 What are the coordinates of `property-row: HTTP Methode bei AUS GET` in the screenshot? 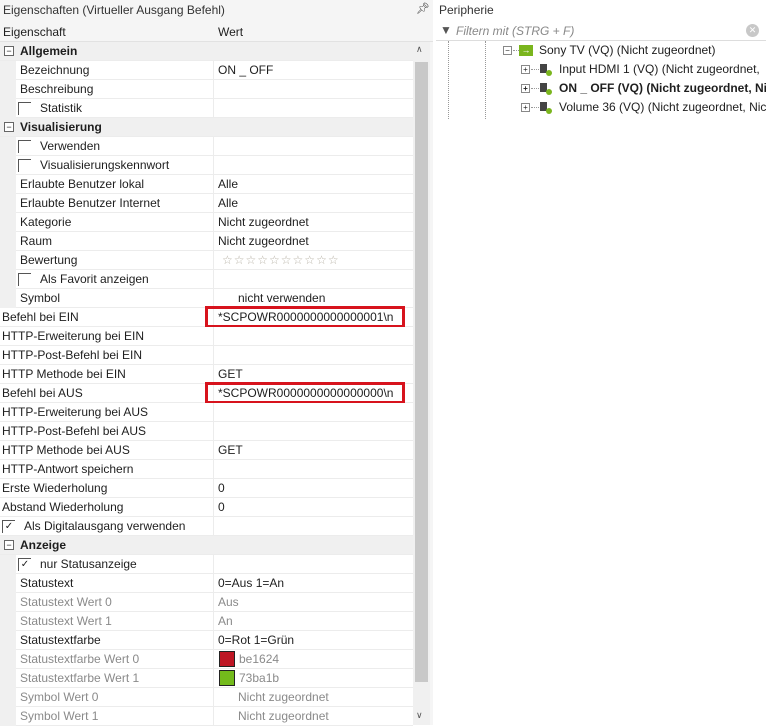 It's located at (206, 450).